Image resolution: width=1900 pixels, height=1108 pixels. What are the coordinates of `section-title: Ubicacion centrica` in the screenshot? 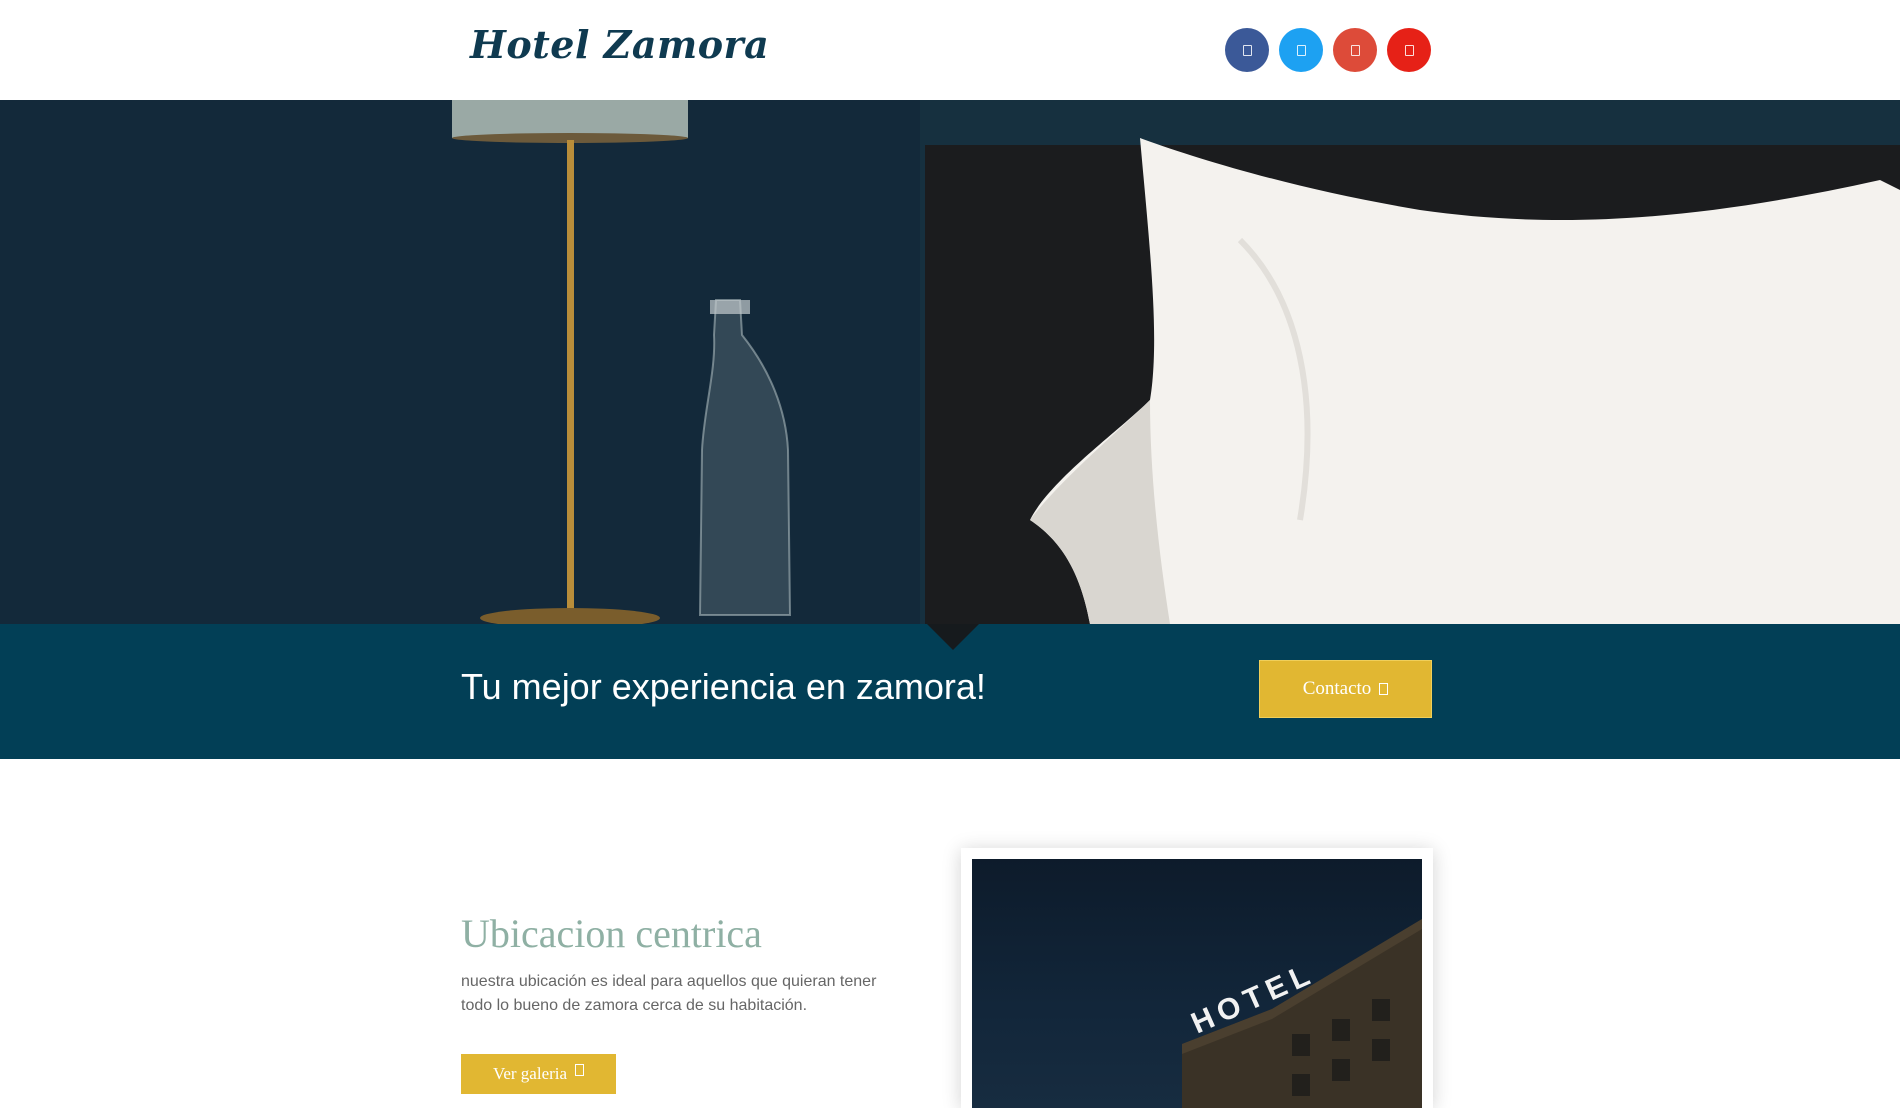 It's located at (611, 933).